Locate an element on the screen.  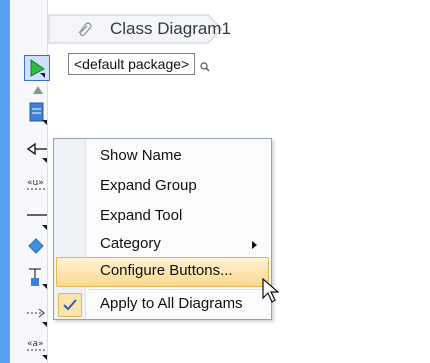
generalization-icon is located at coordinates (36, 152).